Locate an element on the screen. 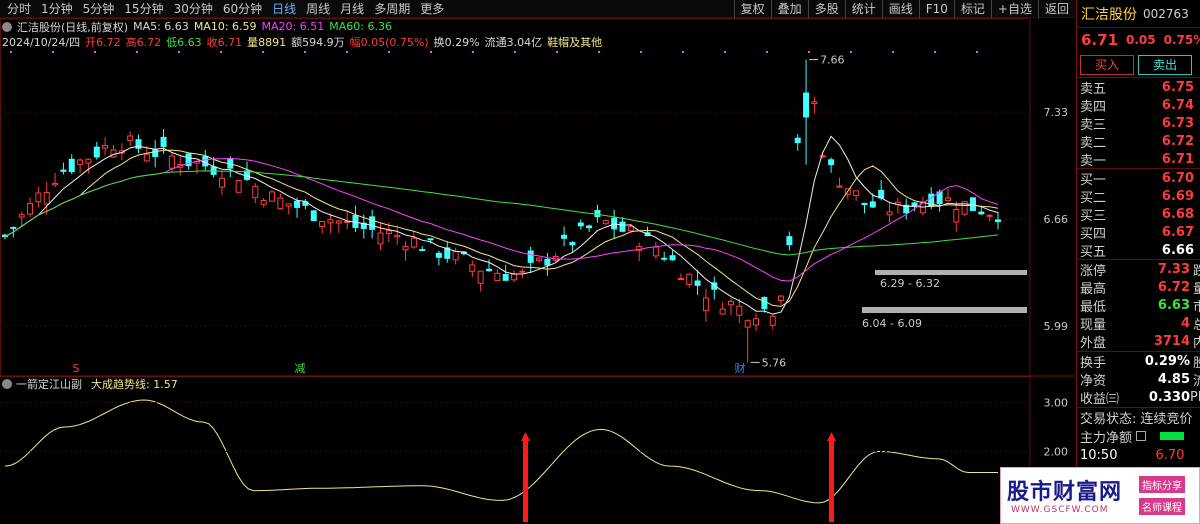 This screenshot has width=1200, height=524. time-row: 10:50 6.70 is located at coordinates (1138, 455).